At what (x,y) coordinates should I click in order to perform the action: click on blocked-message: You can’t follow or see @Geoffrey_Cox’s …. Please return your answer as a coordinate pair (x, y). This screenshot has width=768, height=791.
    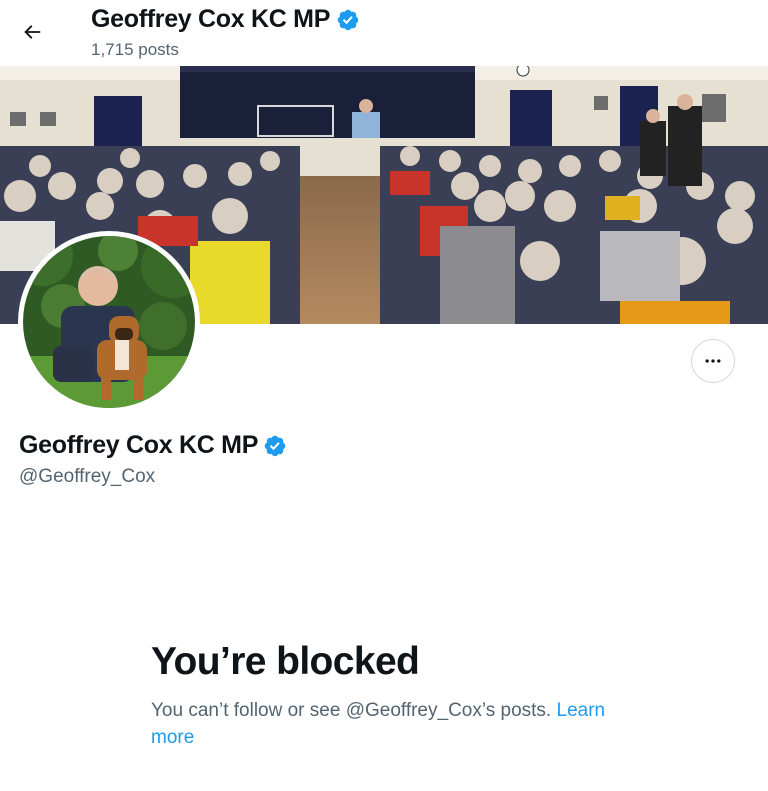
    Looking at the image, I should click on (396, 724).